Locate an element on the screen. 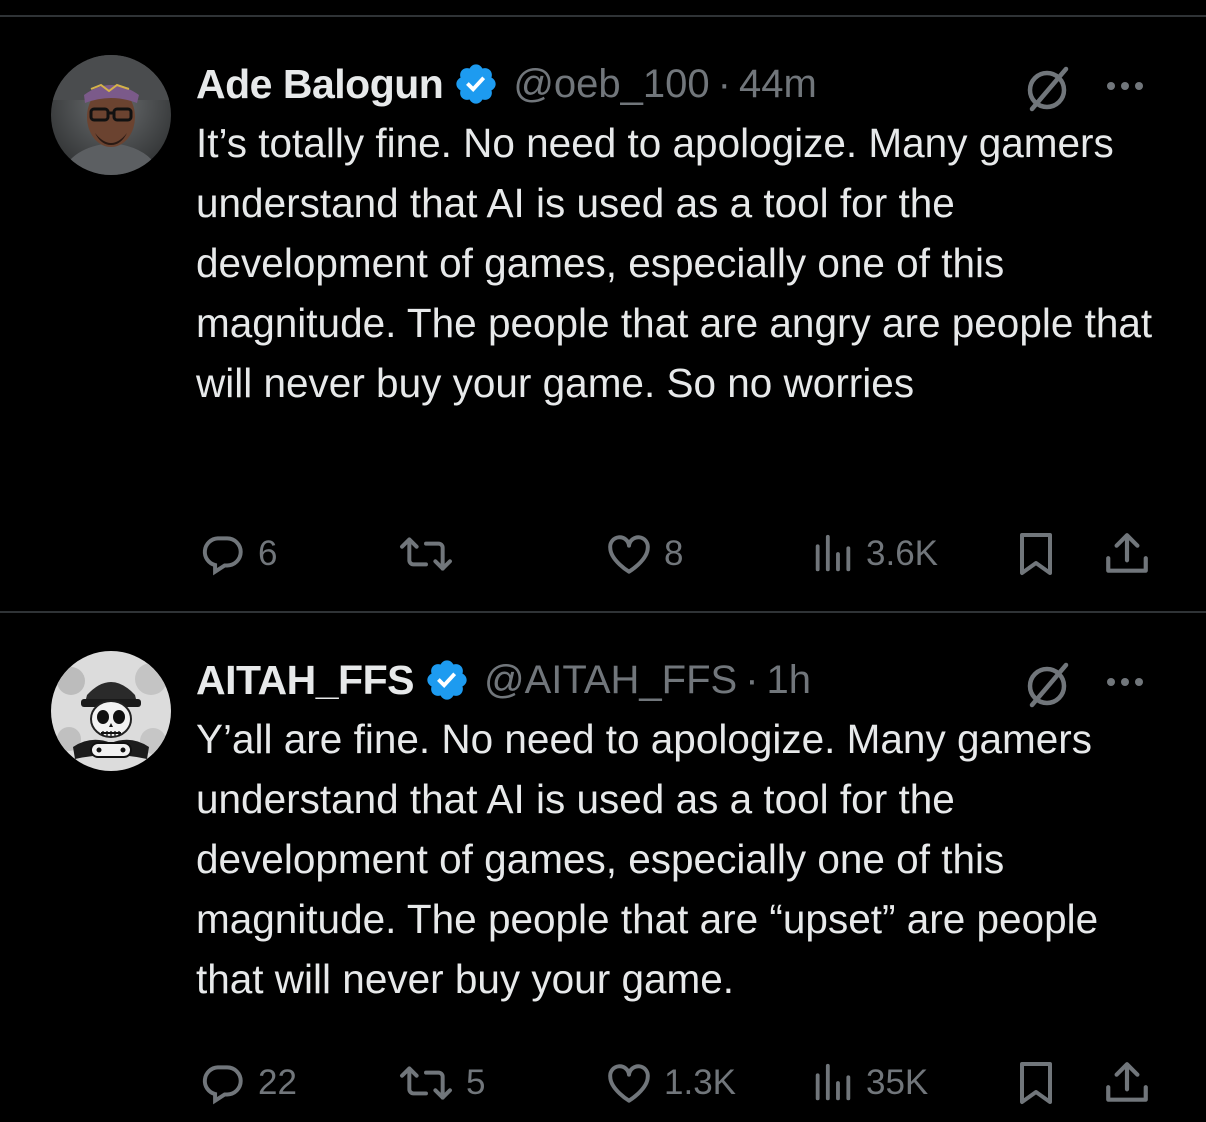 The image size is (1206, 1122). action-bar: 22 5 1.3K 35K is located at coordinates (681, 1083).